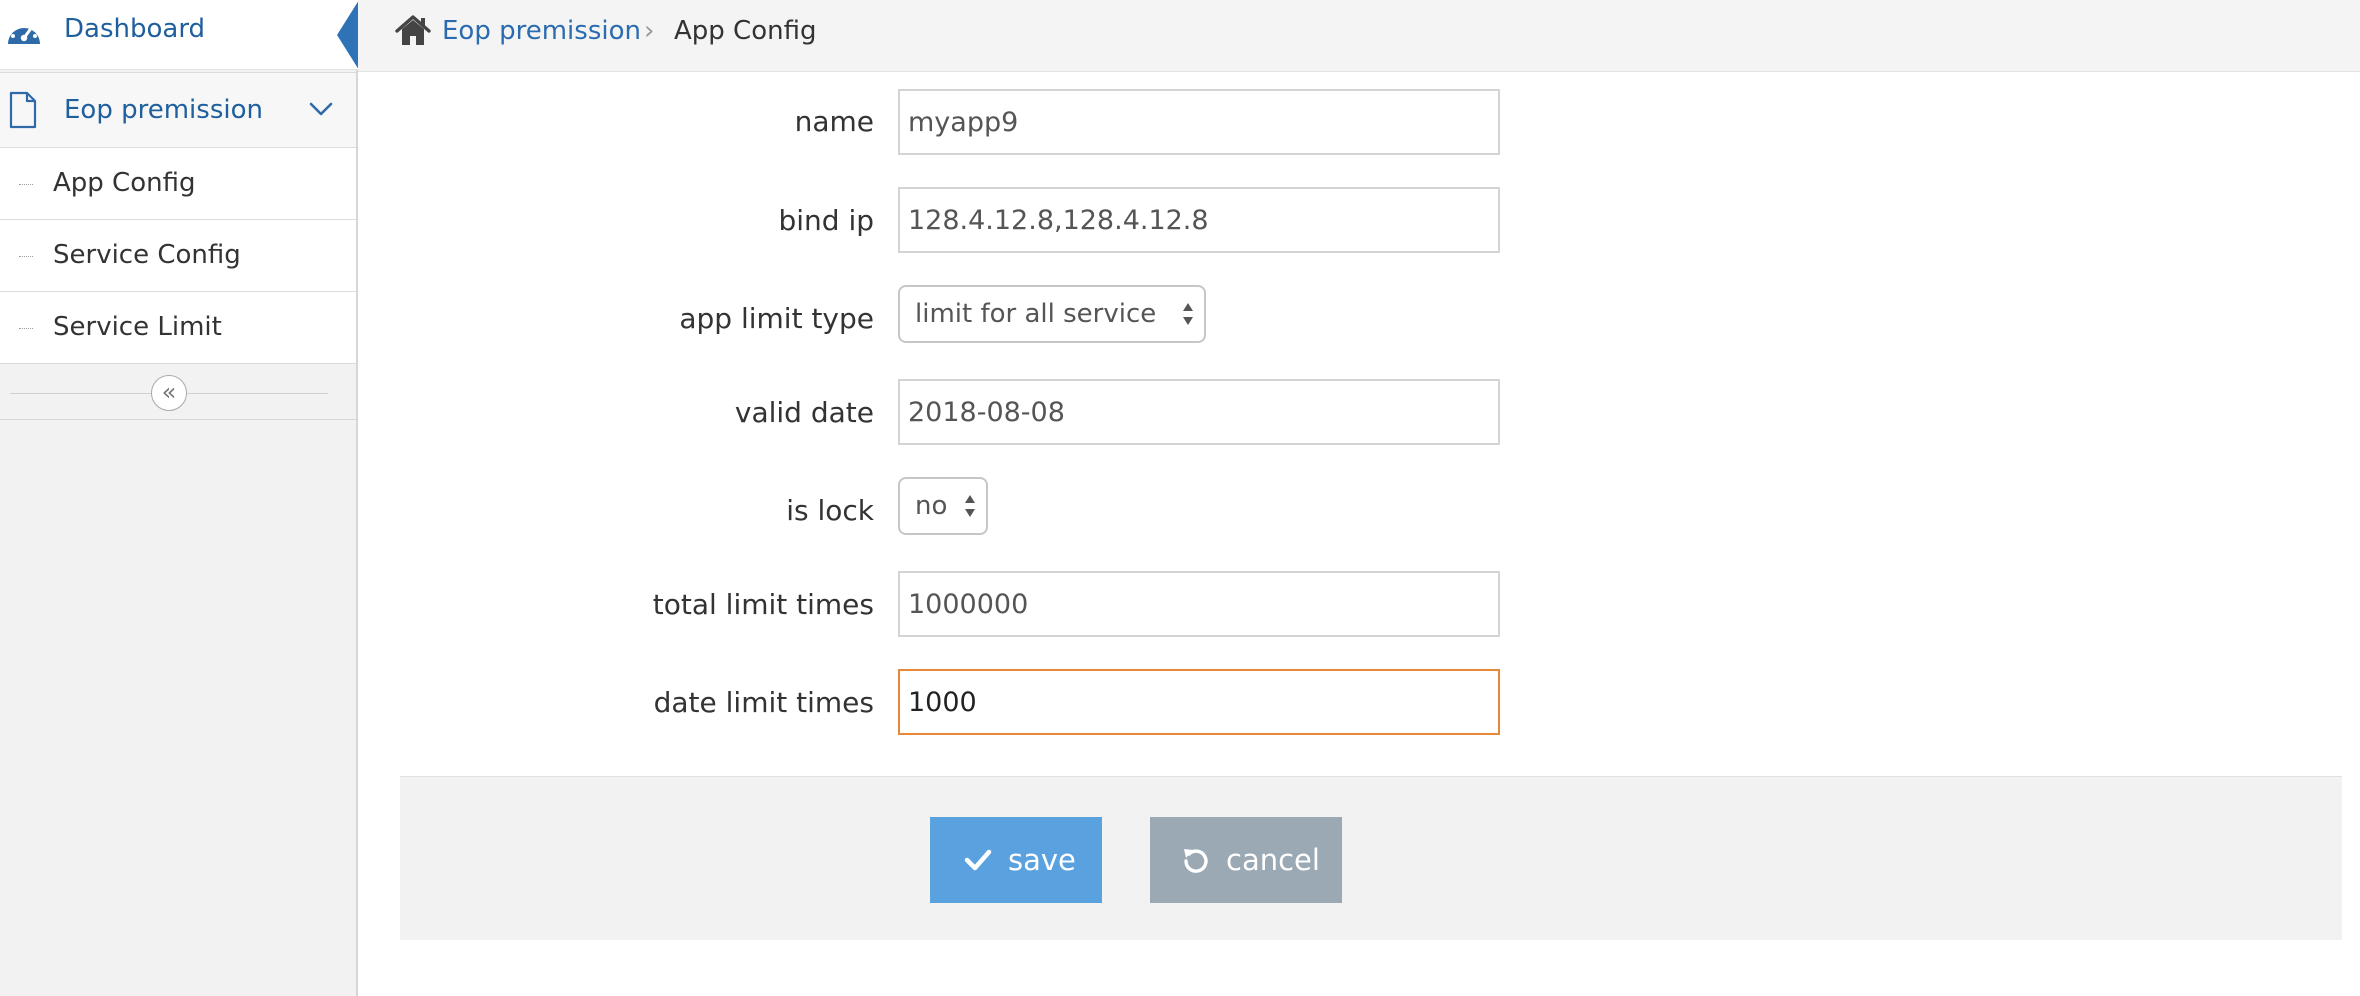  Describe the element at coordinates (163, 110) in the screenshot. I see `sidebar-group-label: Eop premission` at that location.